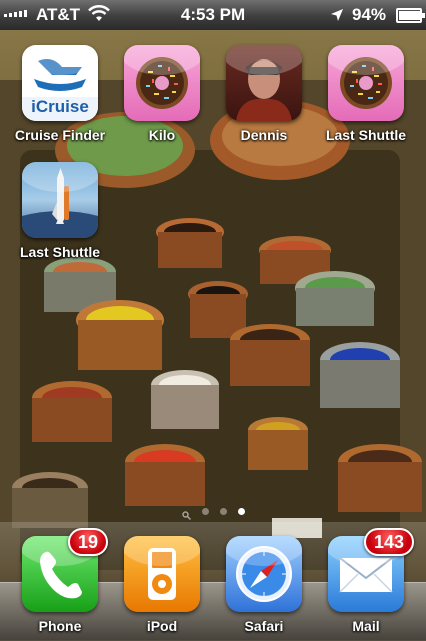  I want to click on app-dennis: Dennis, so click(264, 94).